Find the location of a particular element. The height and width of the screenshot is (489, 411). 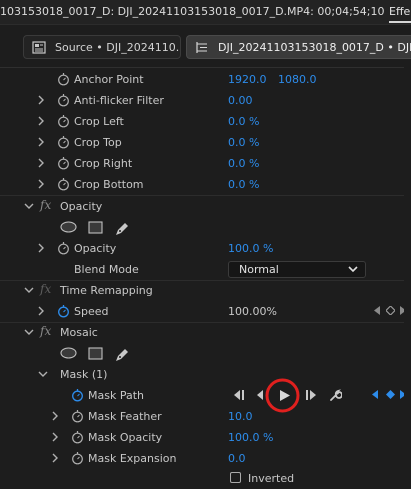

keyframe-diamond-icon is located at coordinates (390, 394).